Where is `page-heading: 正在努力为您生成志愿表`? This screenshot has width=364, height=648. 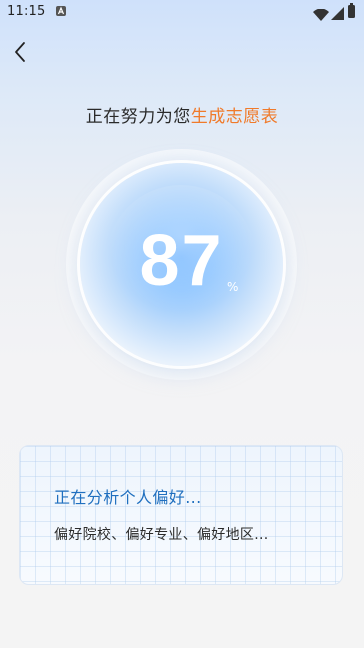
page-heading: 正在努力为您生成志愿表 is located at coordinates (182, 114).